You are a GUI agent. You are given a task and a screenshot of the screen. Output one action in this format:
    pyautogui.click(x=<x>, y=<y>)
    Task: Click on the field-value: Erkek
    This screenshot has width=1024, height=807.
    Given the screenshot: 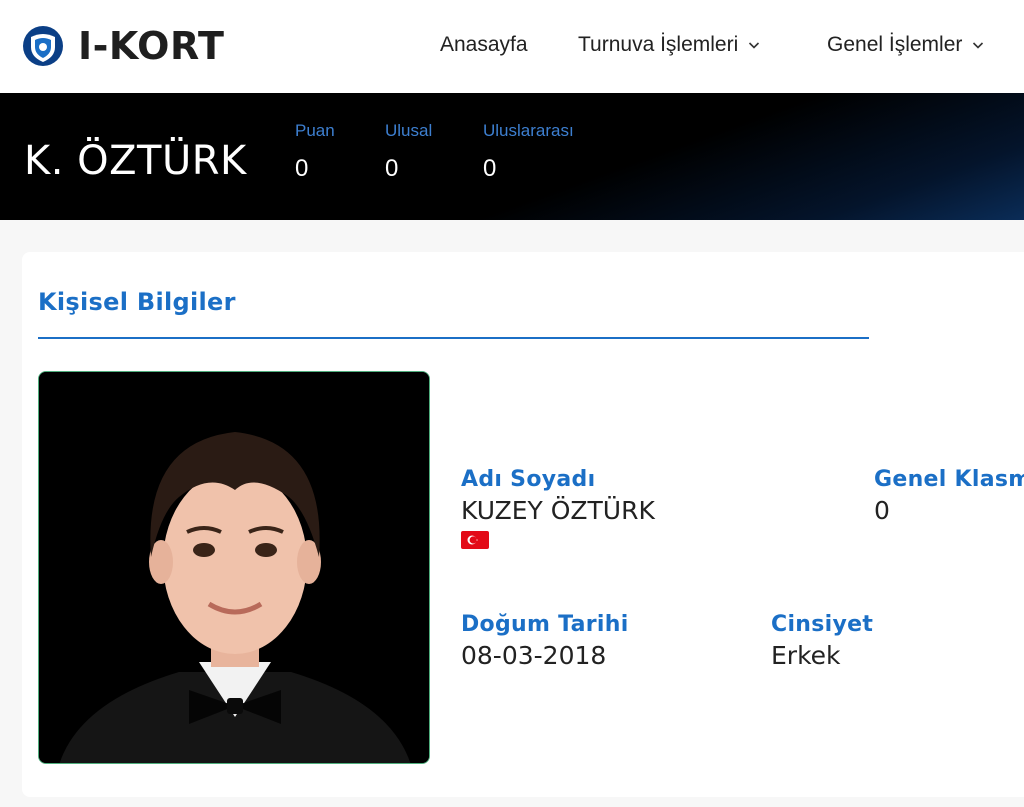 What is the action you would take?
    pyautogui.click(x=806, y=655)
    